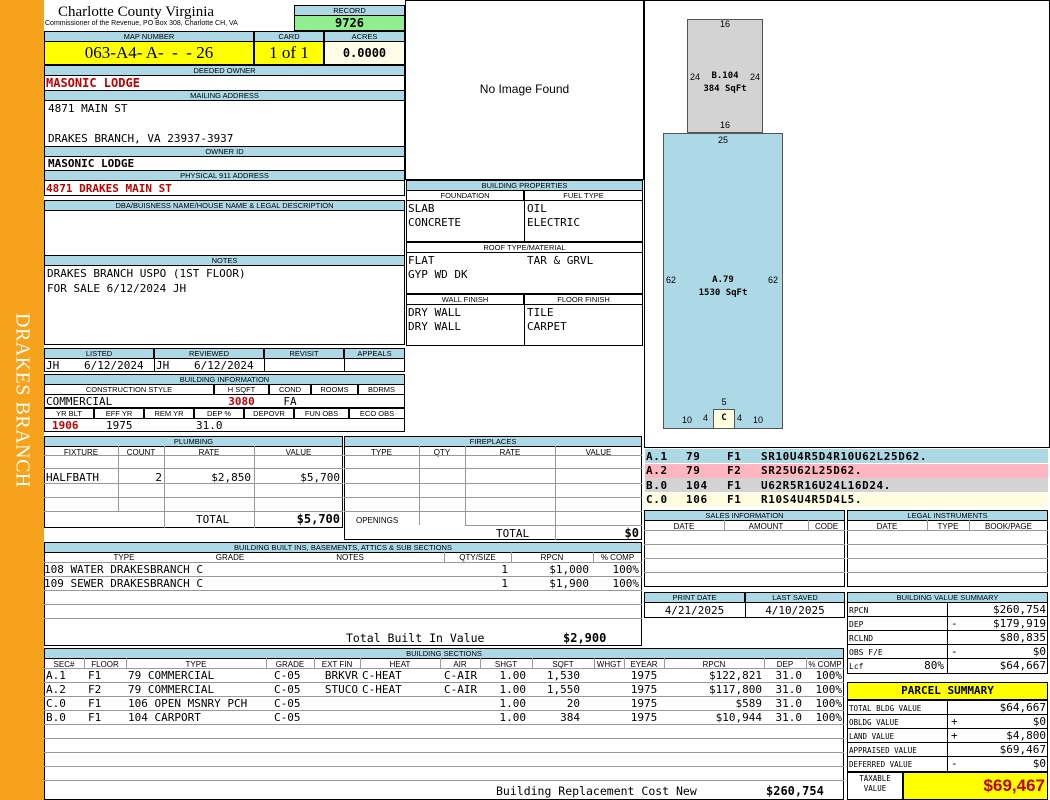  Describe the element at coordinates (1039, 763) in the screenshot. I see `ps-def: $0` at that location.